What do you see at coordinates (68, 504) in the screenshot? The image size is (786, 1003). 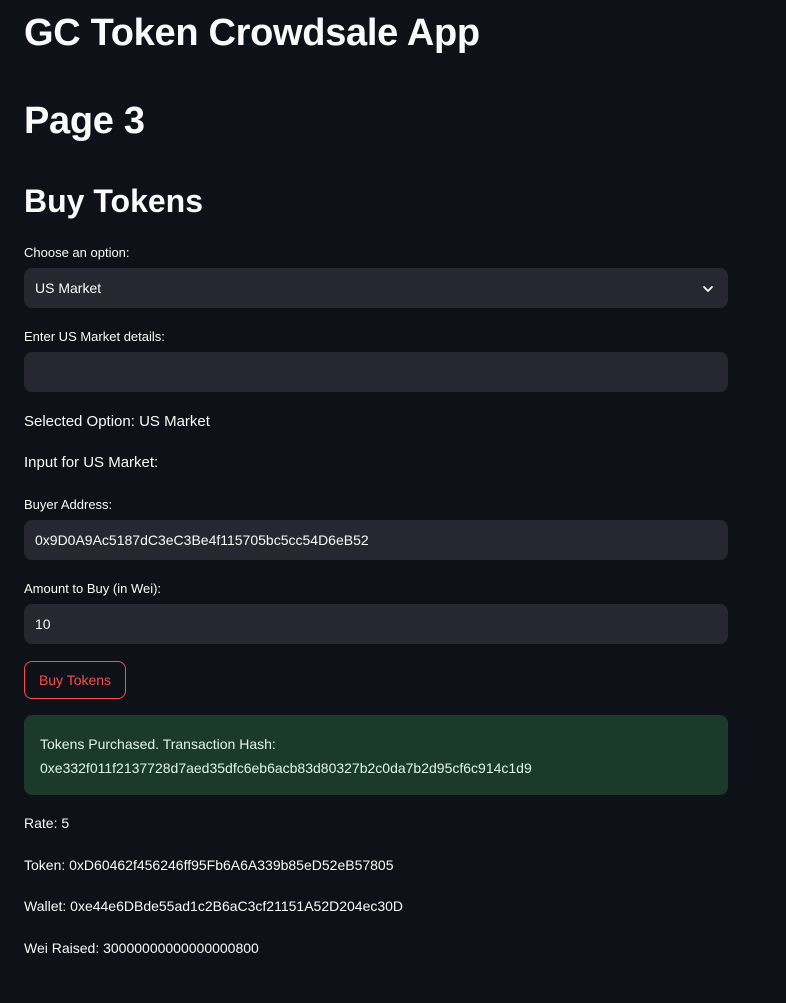 I see `buyer-address-label: Buyer Address:` at bounding box center [68, 504].